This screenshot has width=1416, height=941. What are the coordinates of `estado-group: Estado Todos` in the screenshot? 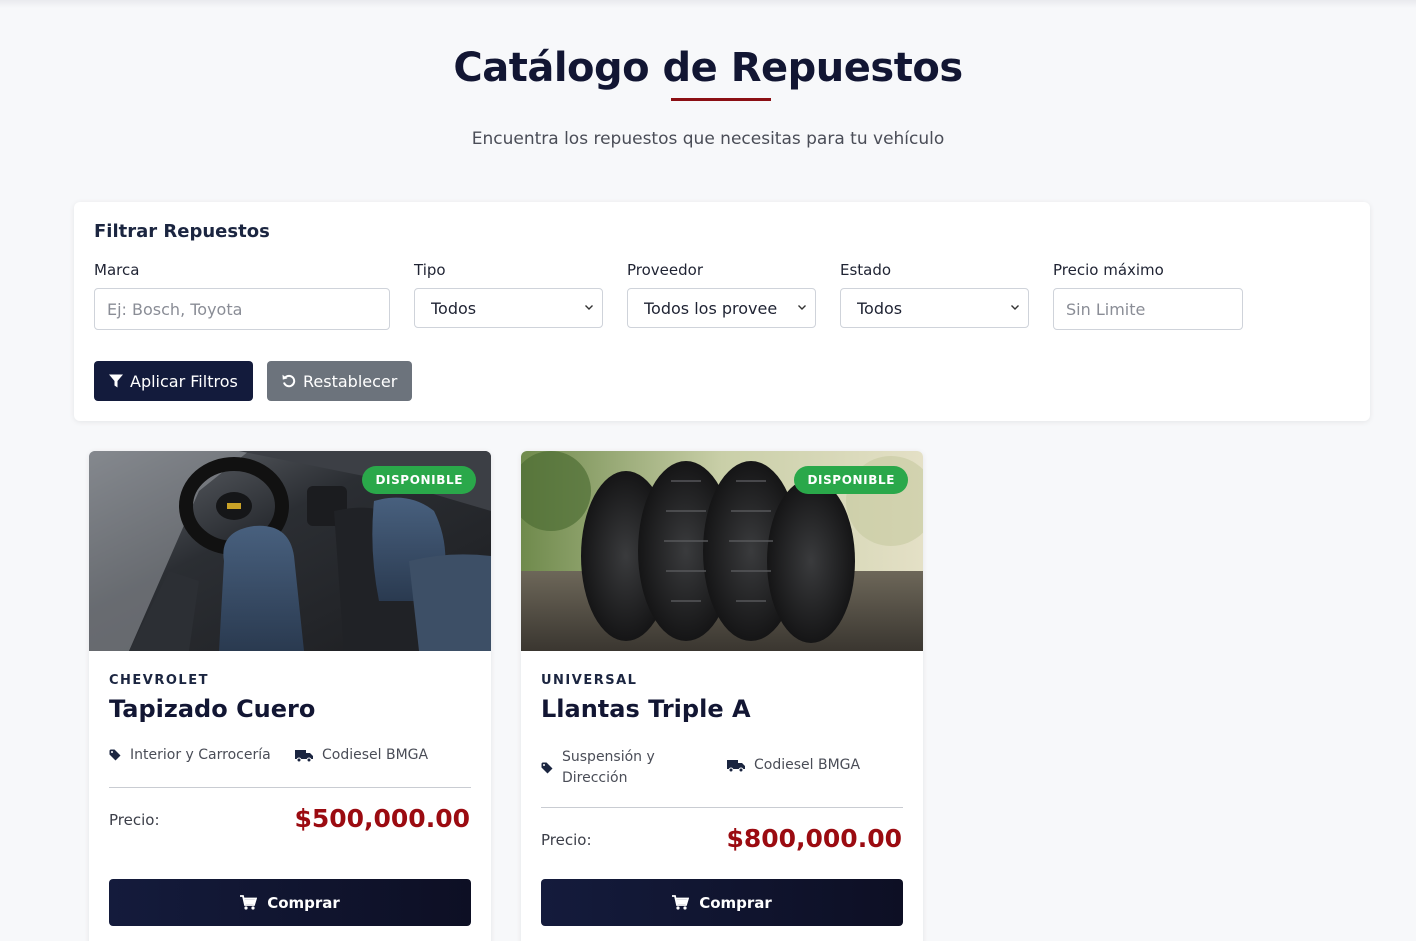 It's located at (934, 294).